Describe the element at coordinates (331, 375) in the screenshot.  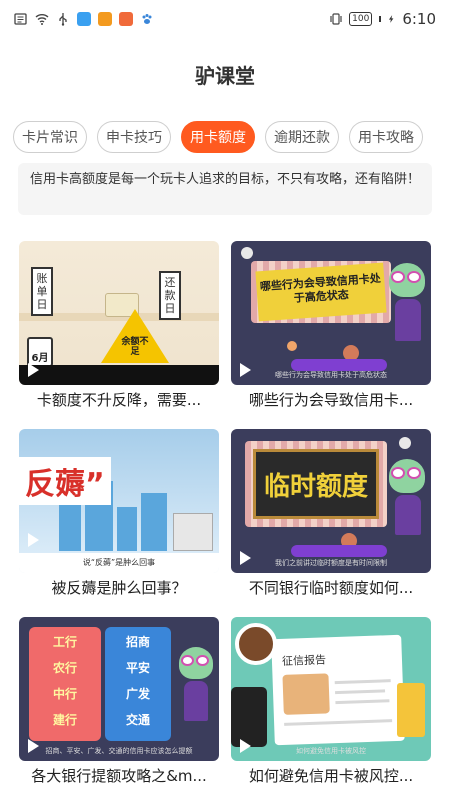
I see `thumb-subtitle: 哪些行为会导致信用卡处于高危状态` at that location.